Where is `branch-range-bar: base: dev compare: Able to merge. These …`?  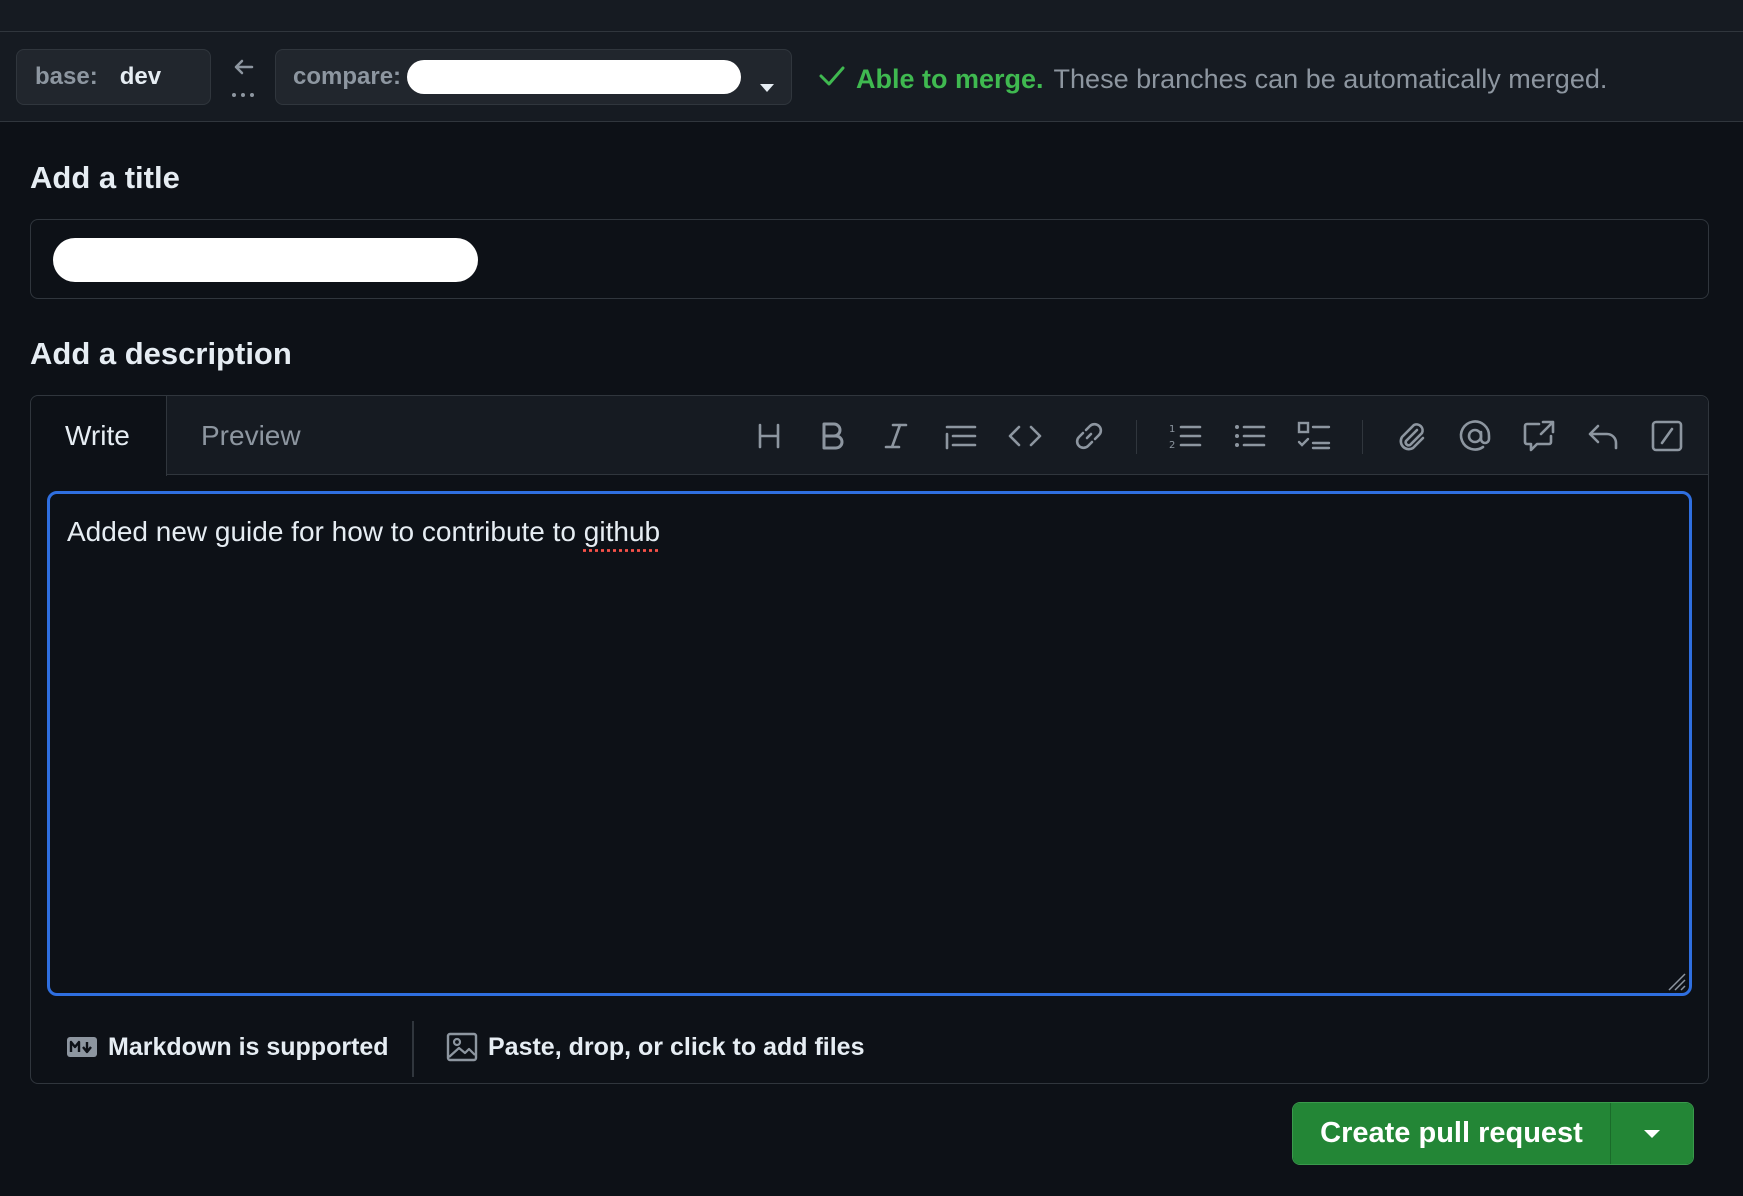 branch-range-bar: base: dev compare: Able to merge. These … is located at coordinates (871, 77).